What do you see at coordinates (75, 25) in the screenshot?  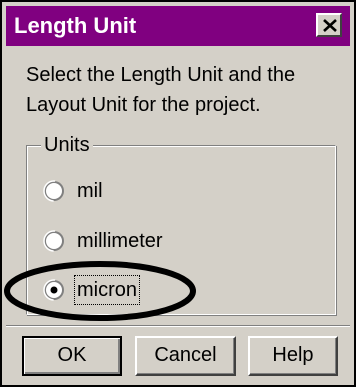 I see `window-title: Length Unit` at bounding box center [75, 25].